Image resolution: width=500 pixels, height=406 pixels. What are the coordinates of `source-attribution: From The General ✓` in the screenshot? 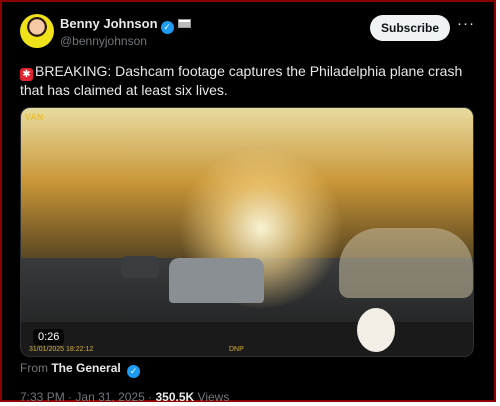 It's located at (80, 369).